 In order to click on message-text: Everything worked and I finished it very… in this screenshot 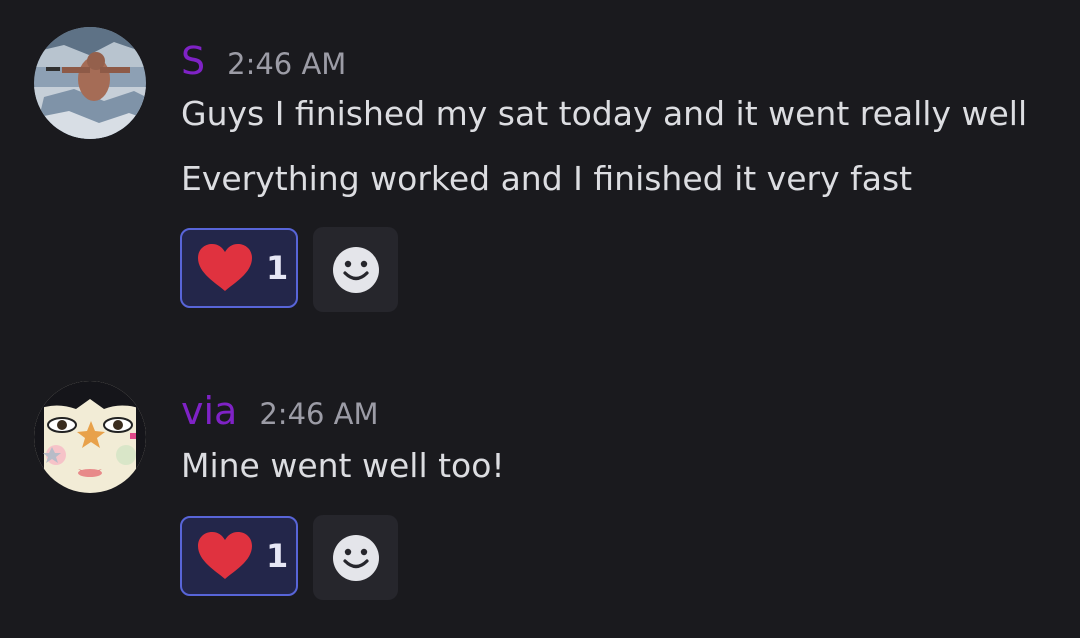, I will do `click(547, 178)`.